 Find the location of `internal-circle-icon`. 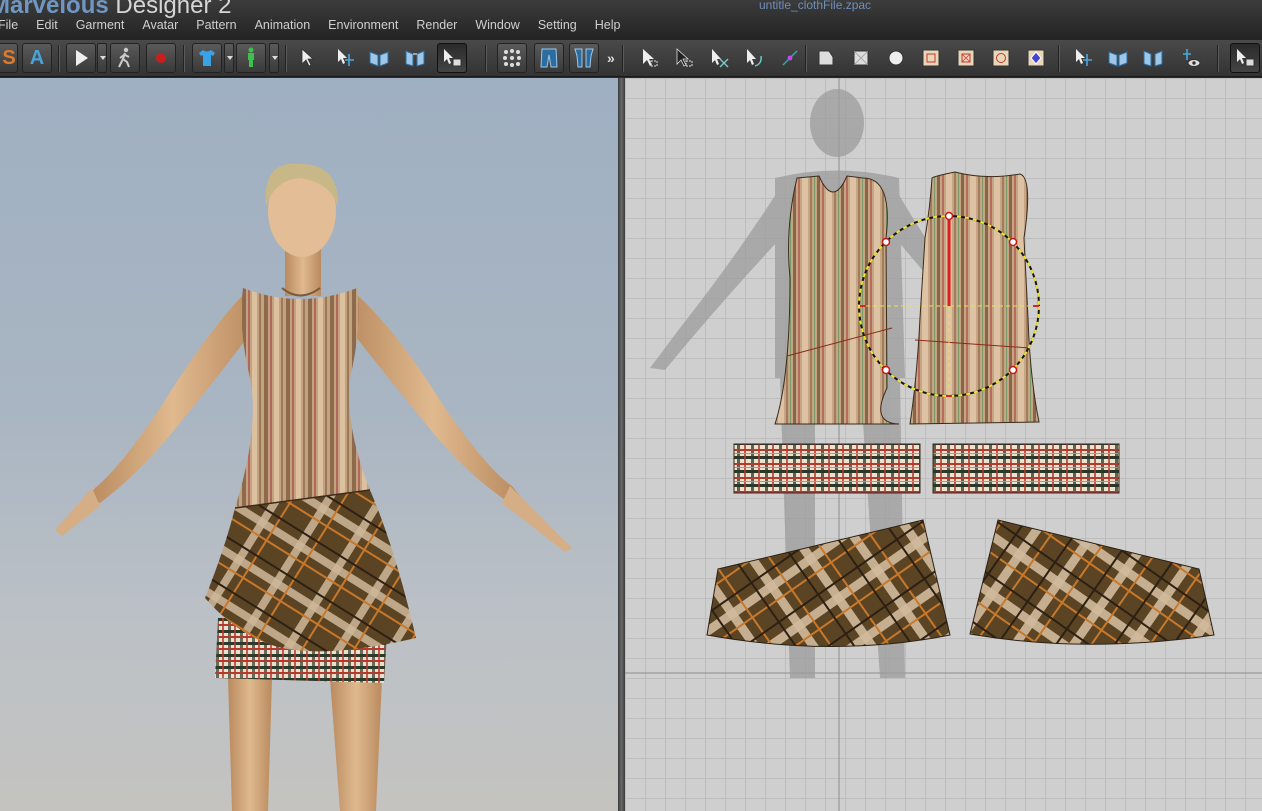

internal-circle-icon is located at coordinates (1001, 58).